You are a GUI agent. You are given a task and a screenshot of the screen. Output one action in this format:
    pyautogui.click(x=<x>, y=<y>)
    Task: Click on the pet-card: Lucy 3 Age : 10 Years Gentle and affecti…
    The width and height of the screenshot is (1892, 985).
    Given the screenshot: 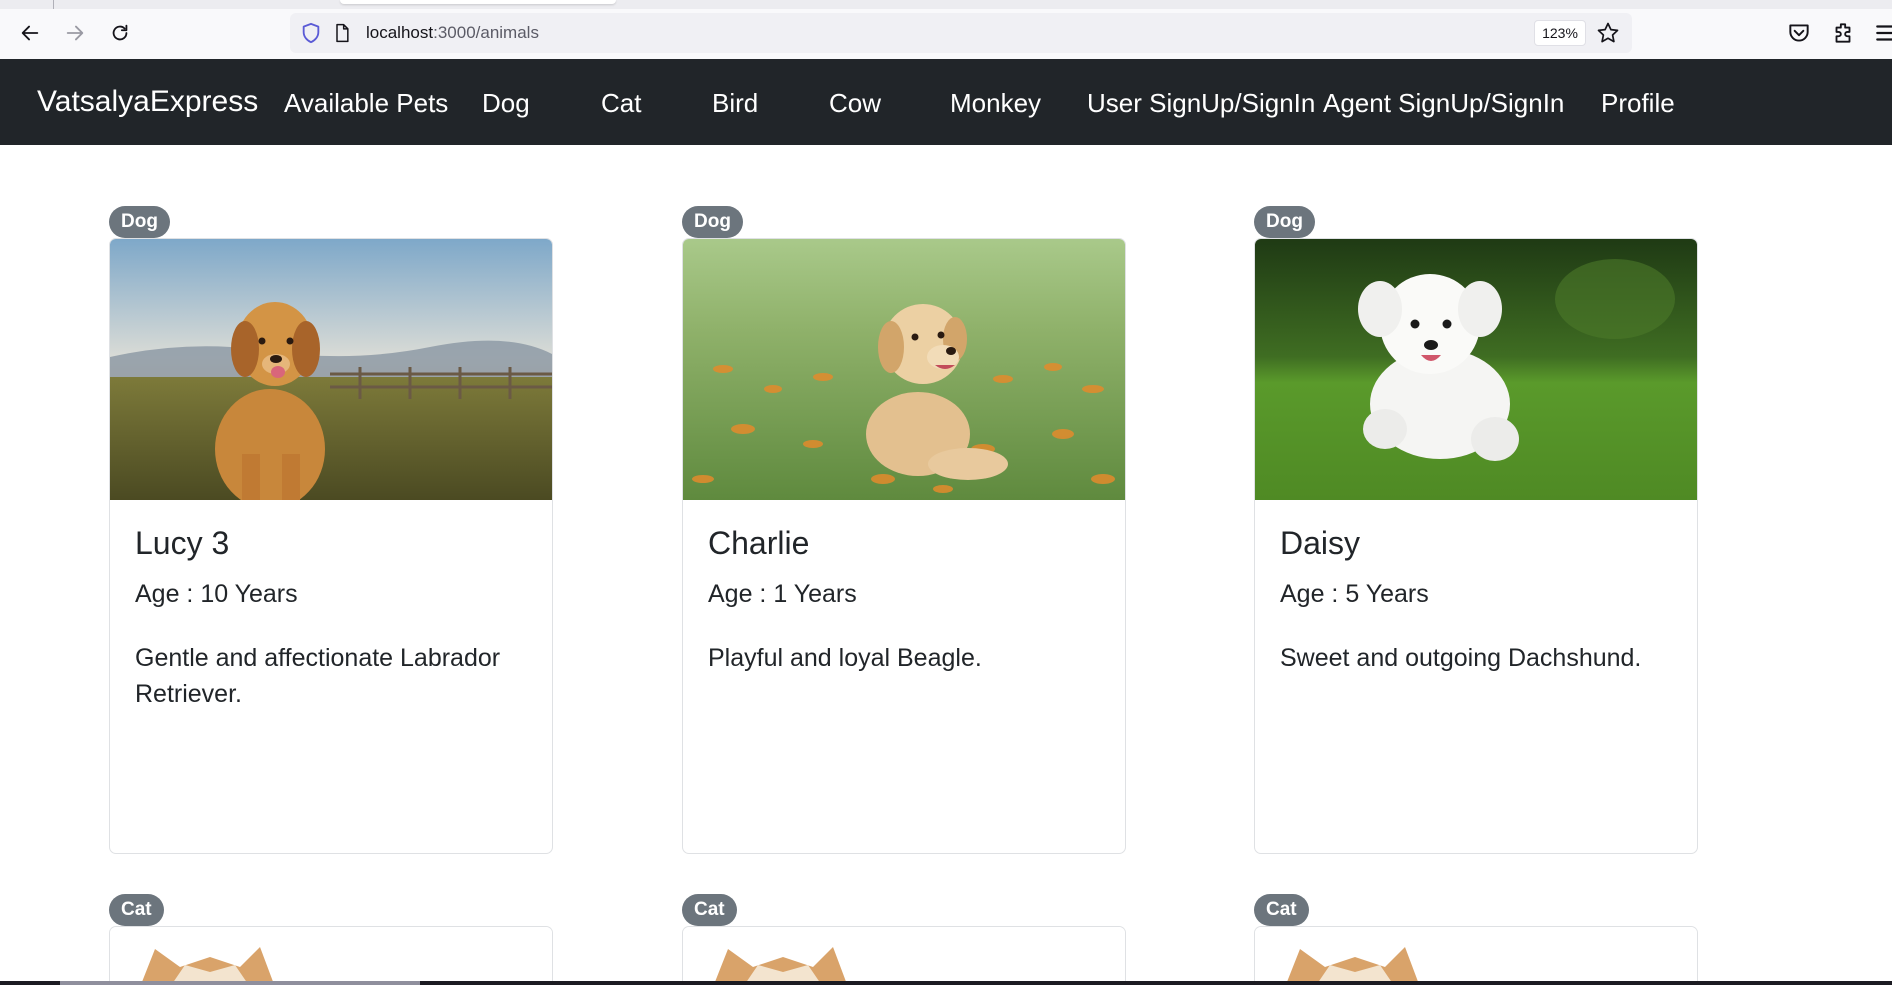 What is the action you would take?
    pyautogui.click(x=331, y=546)
    